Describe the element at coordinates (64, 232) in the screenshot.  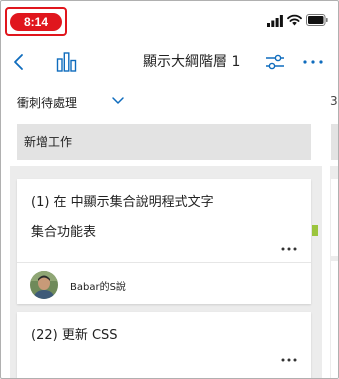
I see `task-title-line: 集合功能表` at that location.